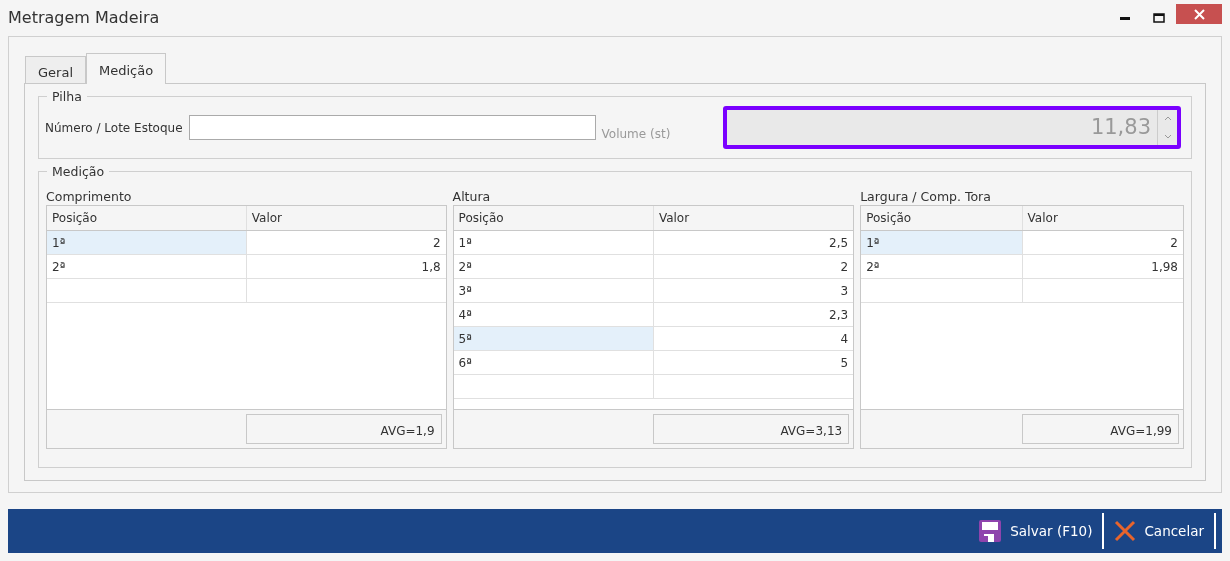 This screenshot has width=1230, height=561. Describe the element at coordinates (1160, 531) in the screenshot. I see `cancel-button: Cancelar` at that location.